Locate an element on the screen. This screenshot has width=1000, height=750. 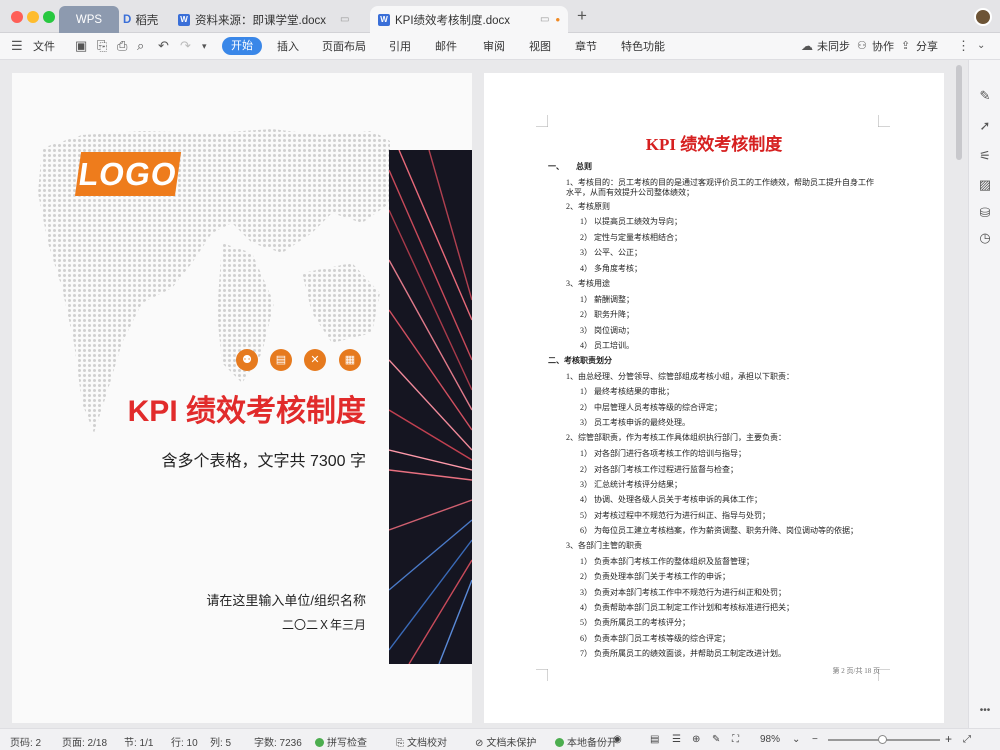
tab-page-layout: 页面布局 is located at coordinates (344, 46).